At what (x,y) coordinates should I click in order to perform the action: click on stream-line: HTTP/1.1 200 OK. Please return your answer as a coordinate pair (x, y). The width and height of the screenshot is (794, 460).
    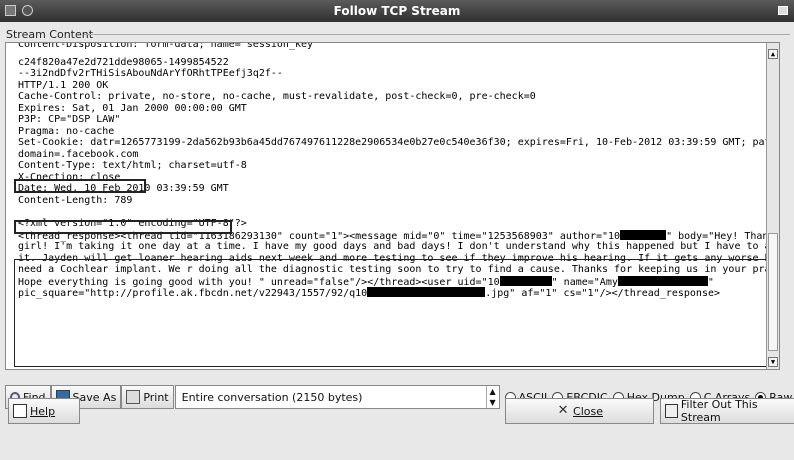
    Looking at the image, I should click on (63, 85).